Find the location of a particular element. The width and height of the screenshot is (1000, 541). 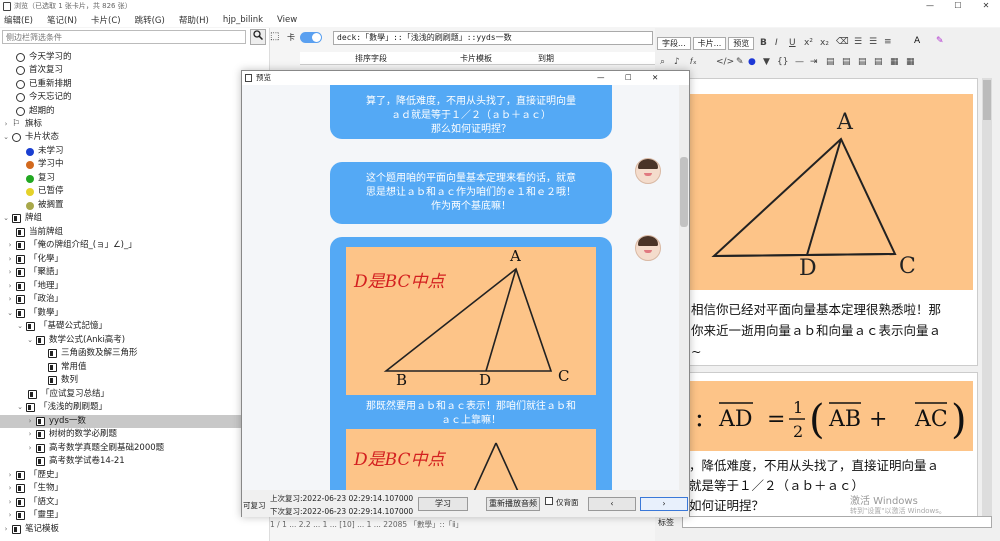

sidebar-item-deck: › 「政治」 is located at coordinates (34, 299).